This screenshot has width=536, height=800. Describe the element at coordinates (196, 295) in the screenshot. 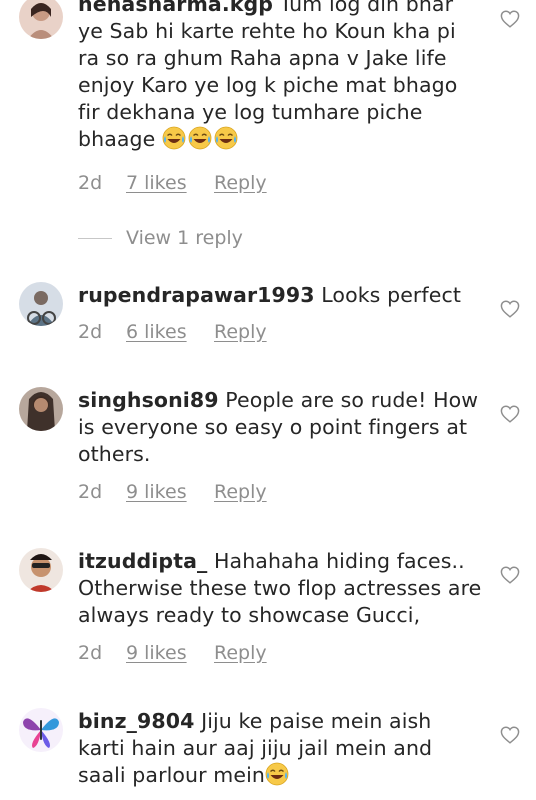

I see `comment-username: rupendrapawar1993` at that location.